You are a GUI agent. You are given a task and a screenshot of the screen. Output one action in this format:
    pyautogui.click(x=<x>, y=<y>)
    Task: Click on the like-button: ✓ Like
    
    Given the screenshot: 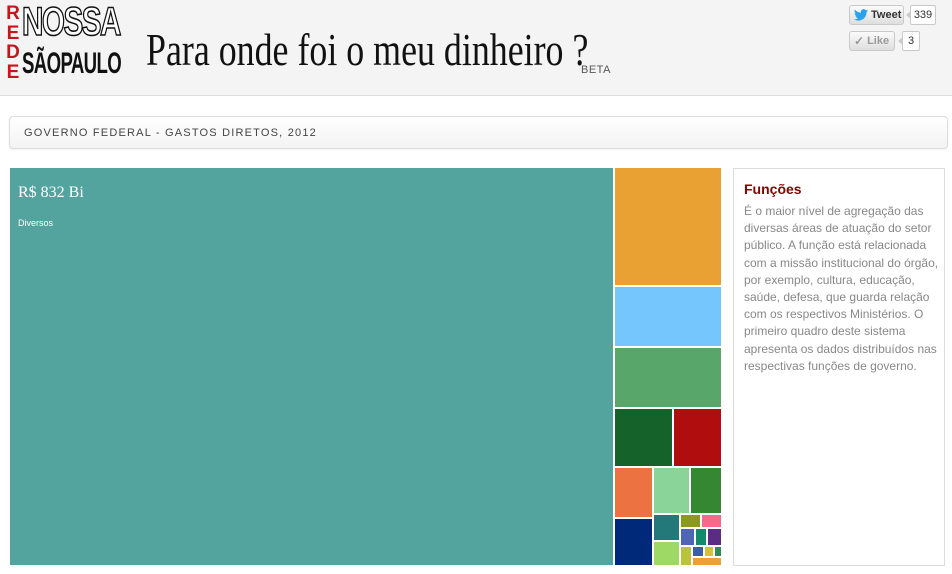 What is the action you would take?
    pyautogui.click(x=872, y=41)
    